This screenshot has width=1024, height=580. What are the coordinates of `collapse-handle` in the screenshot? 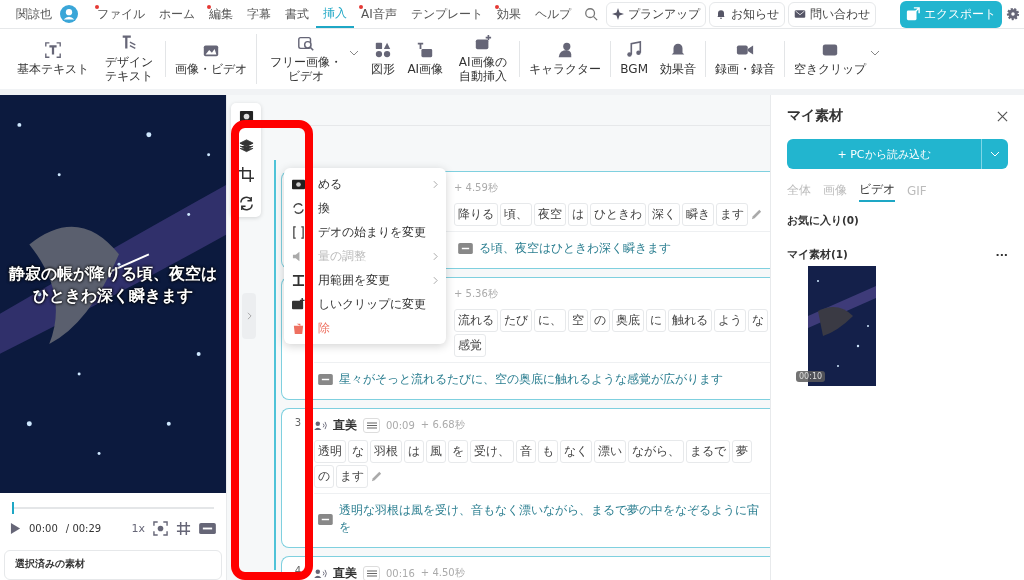 It's located at (249, 316).